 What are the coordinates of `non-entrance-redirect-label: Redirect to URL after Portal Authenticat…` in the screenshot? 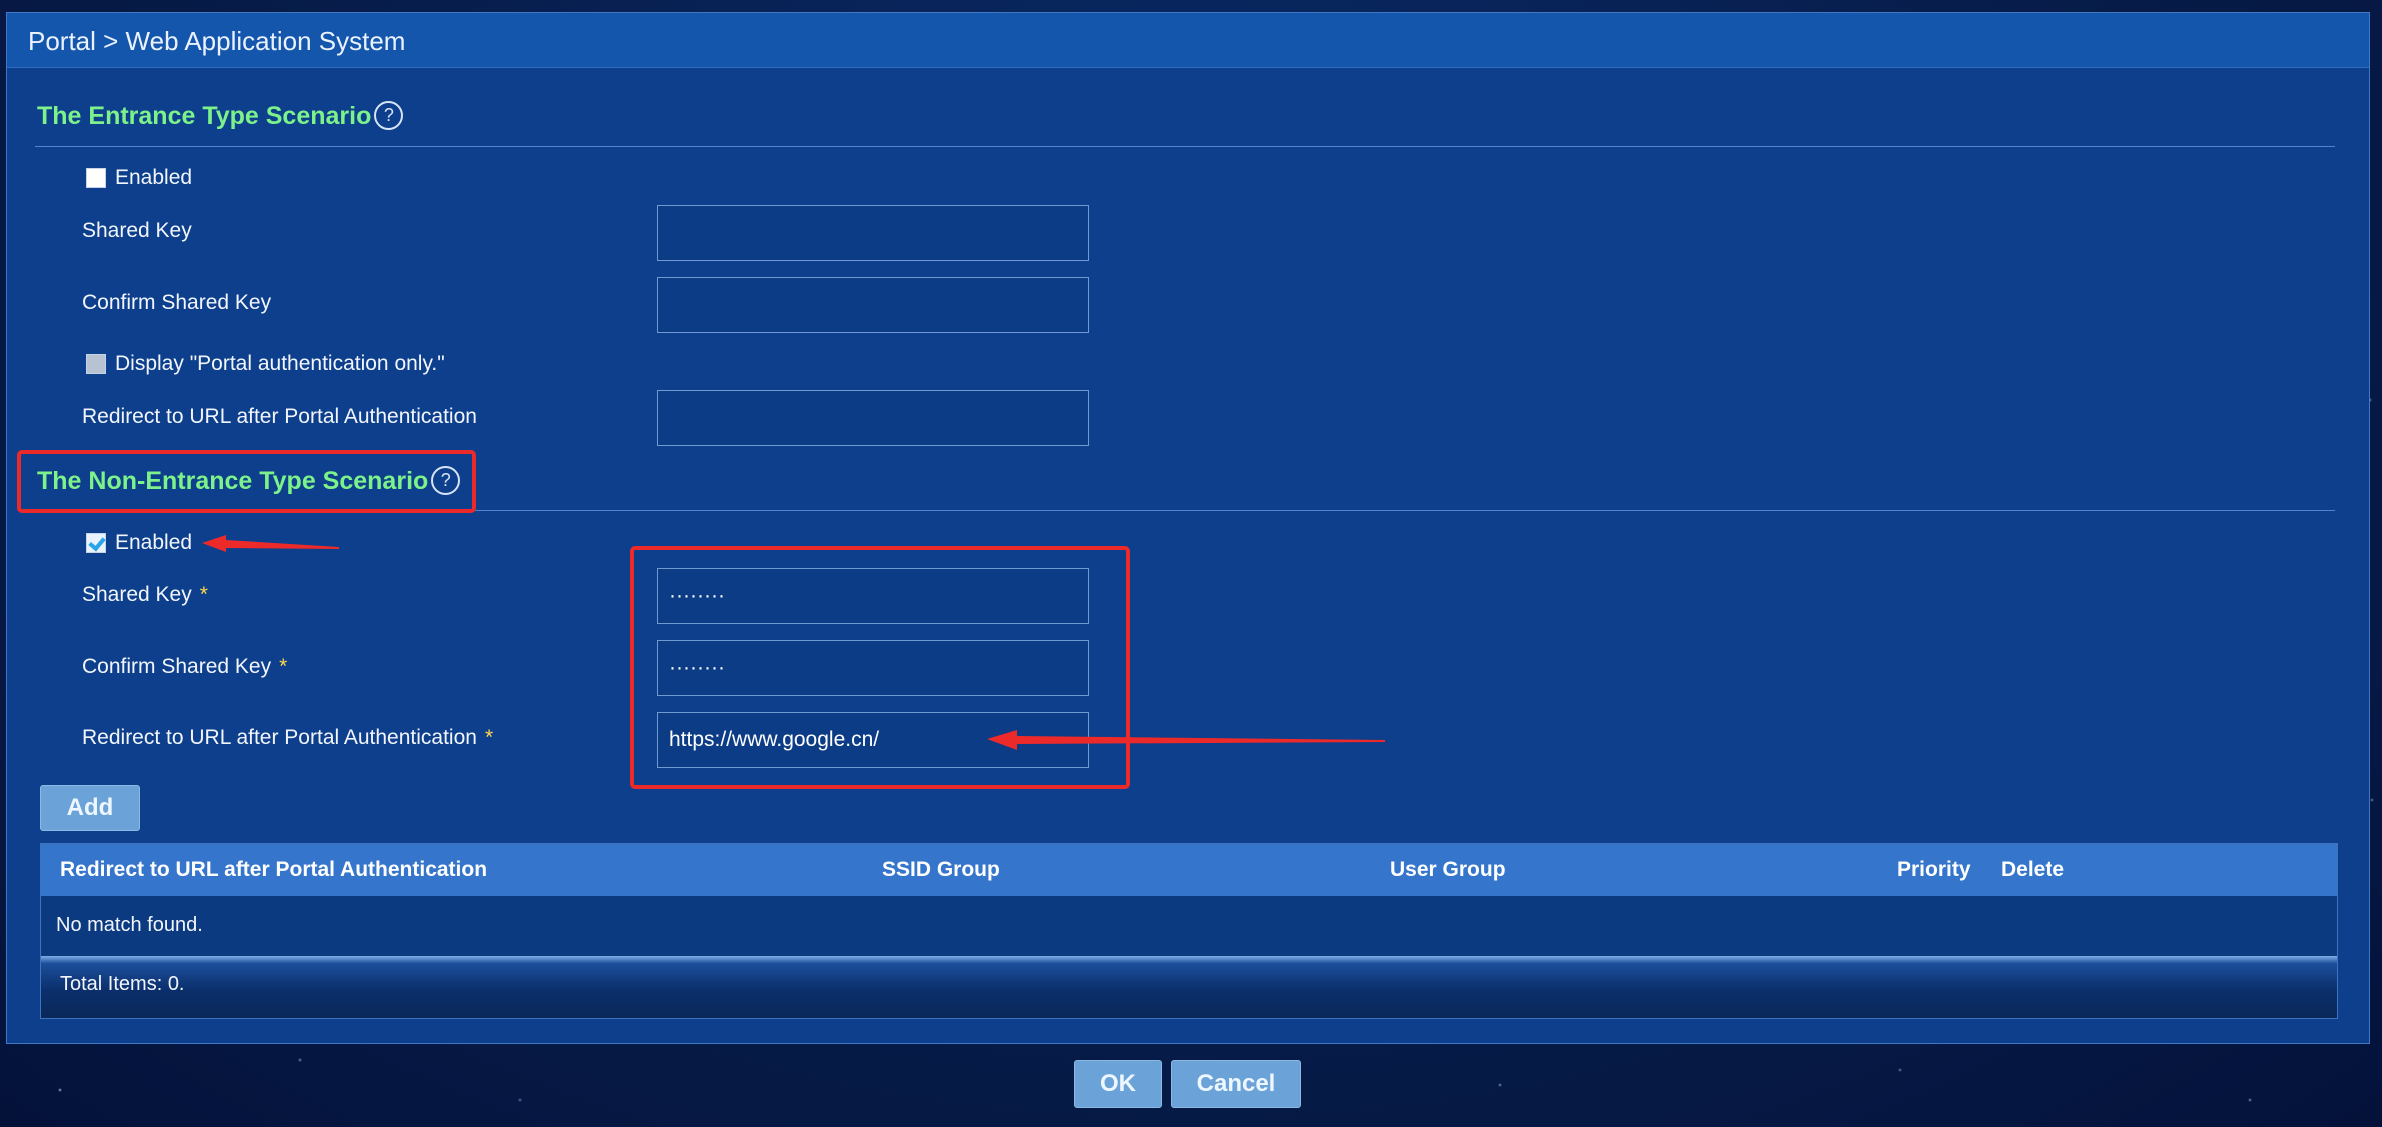 It's located at (287, 738).